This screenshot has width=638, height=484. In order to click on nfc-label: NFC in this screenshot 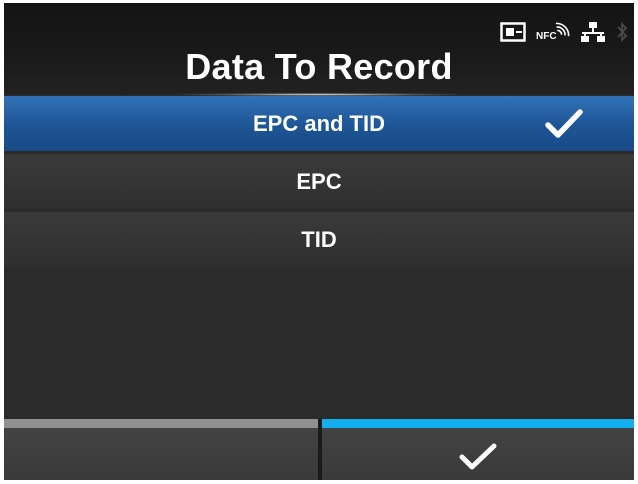, I will do `click(546, 36)`.